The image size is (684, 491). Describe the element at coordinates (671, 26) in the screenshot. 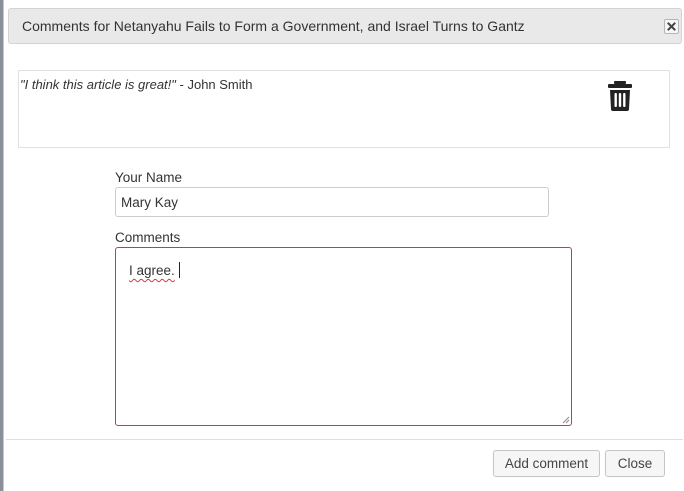

I see `close-icon` at that location.